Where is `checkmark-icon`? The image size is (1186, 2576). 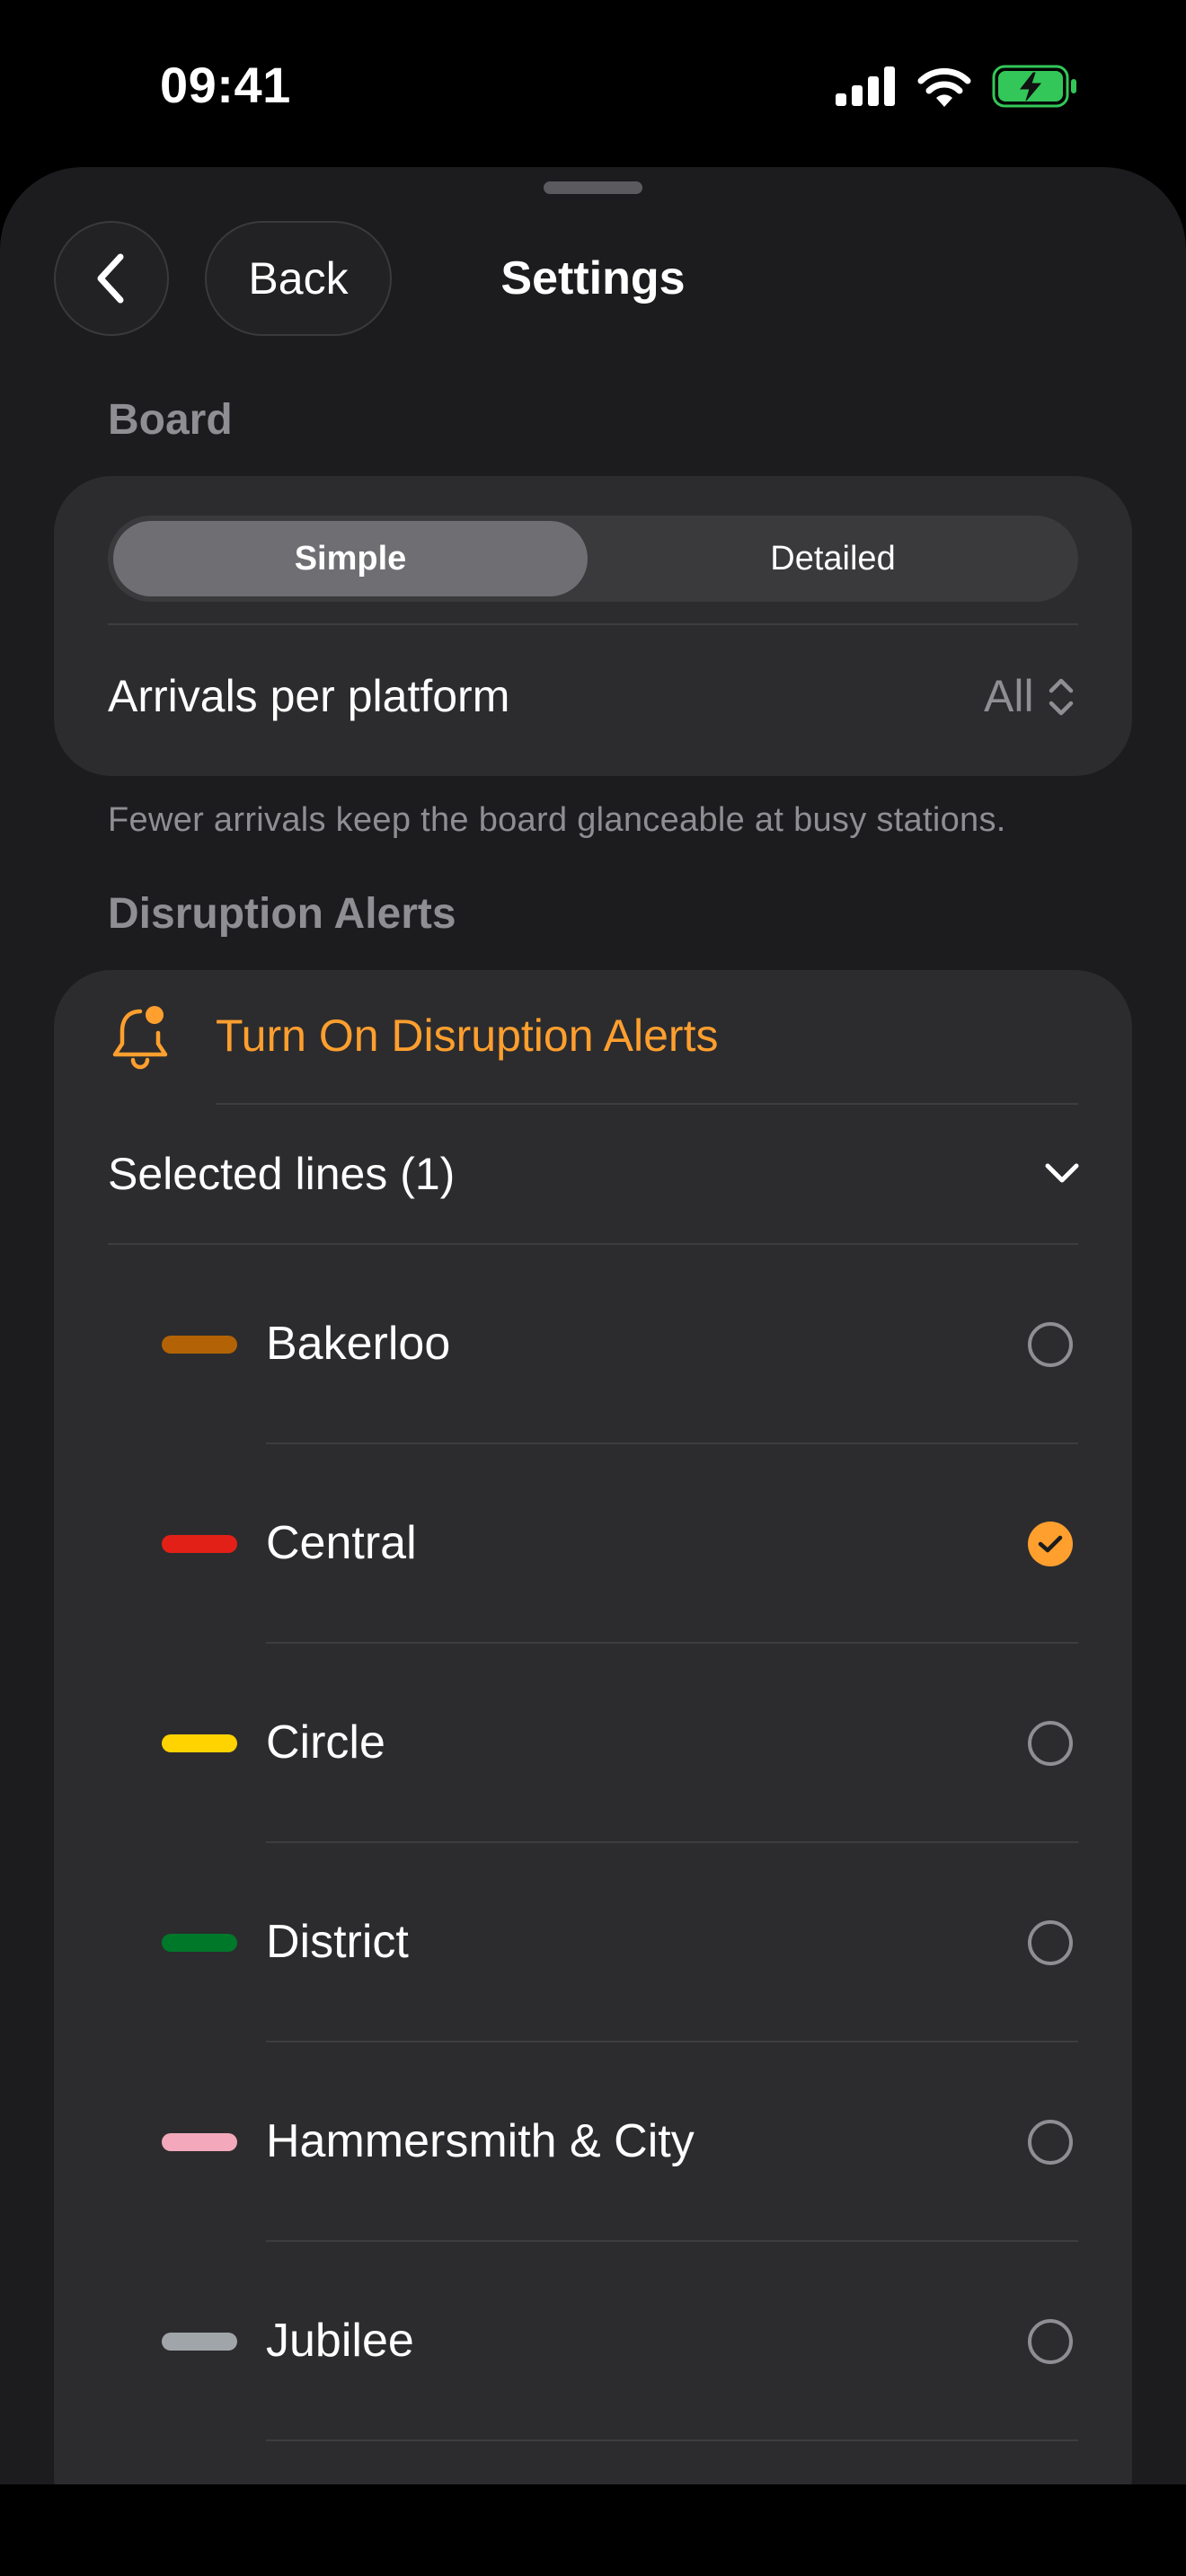 checkmark-icon is located at coordinates (1050, 1544).